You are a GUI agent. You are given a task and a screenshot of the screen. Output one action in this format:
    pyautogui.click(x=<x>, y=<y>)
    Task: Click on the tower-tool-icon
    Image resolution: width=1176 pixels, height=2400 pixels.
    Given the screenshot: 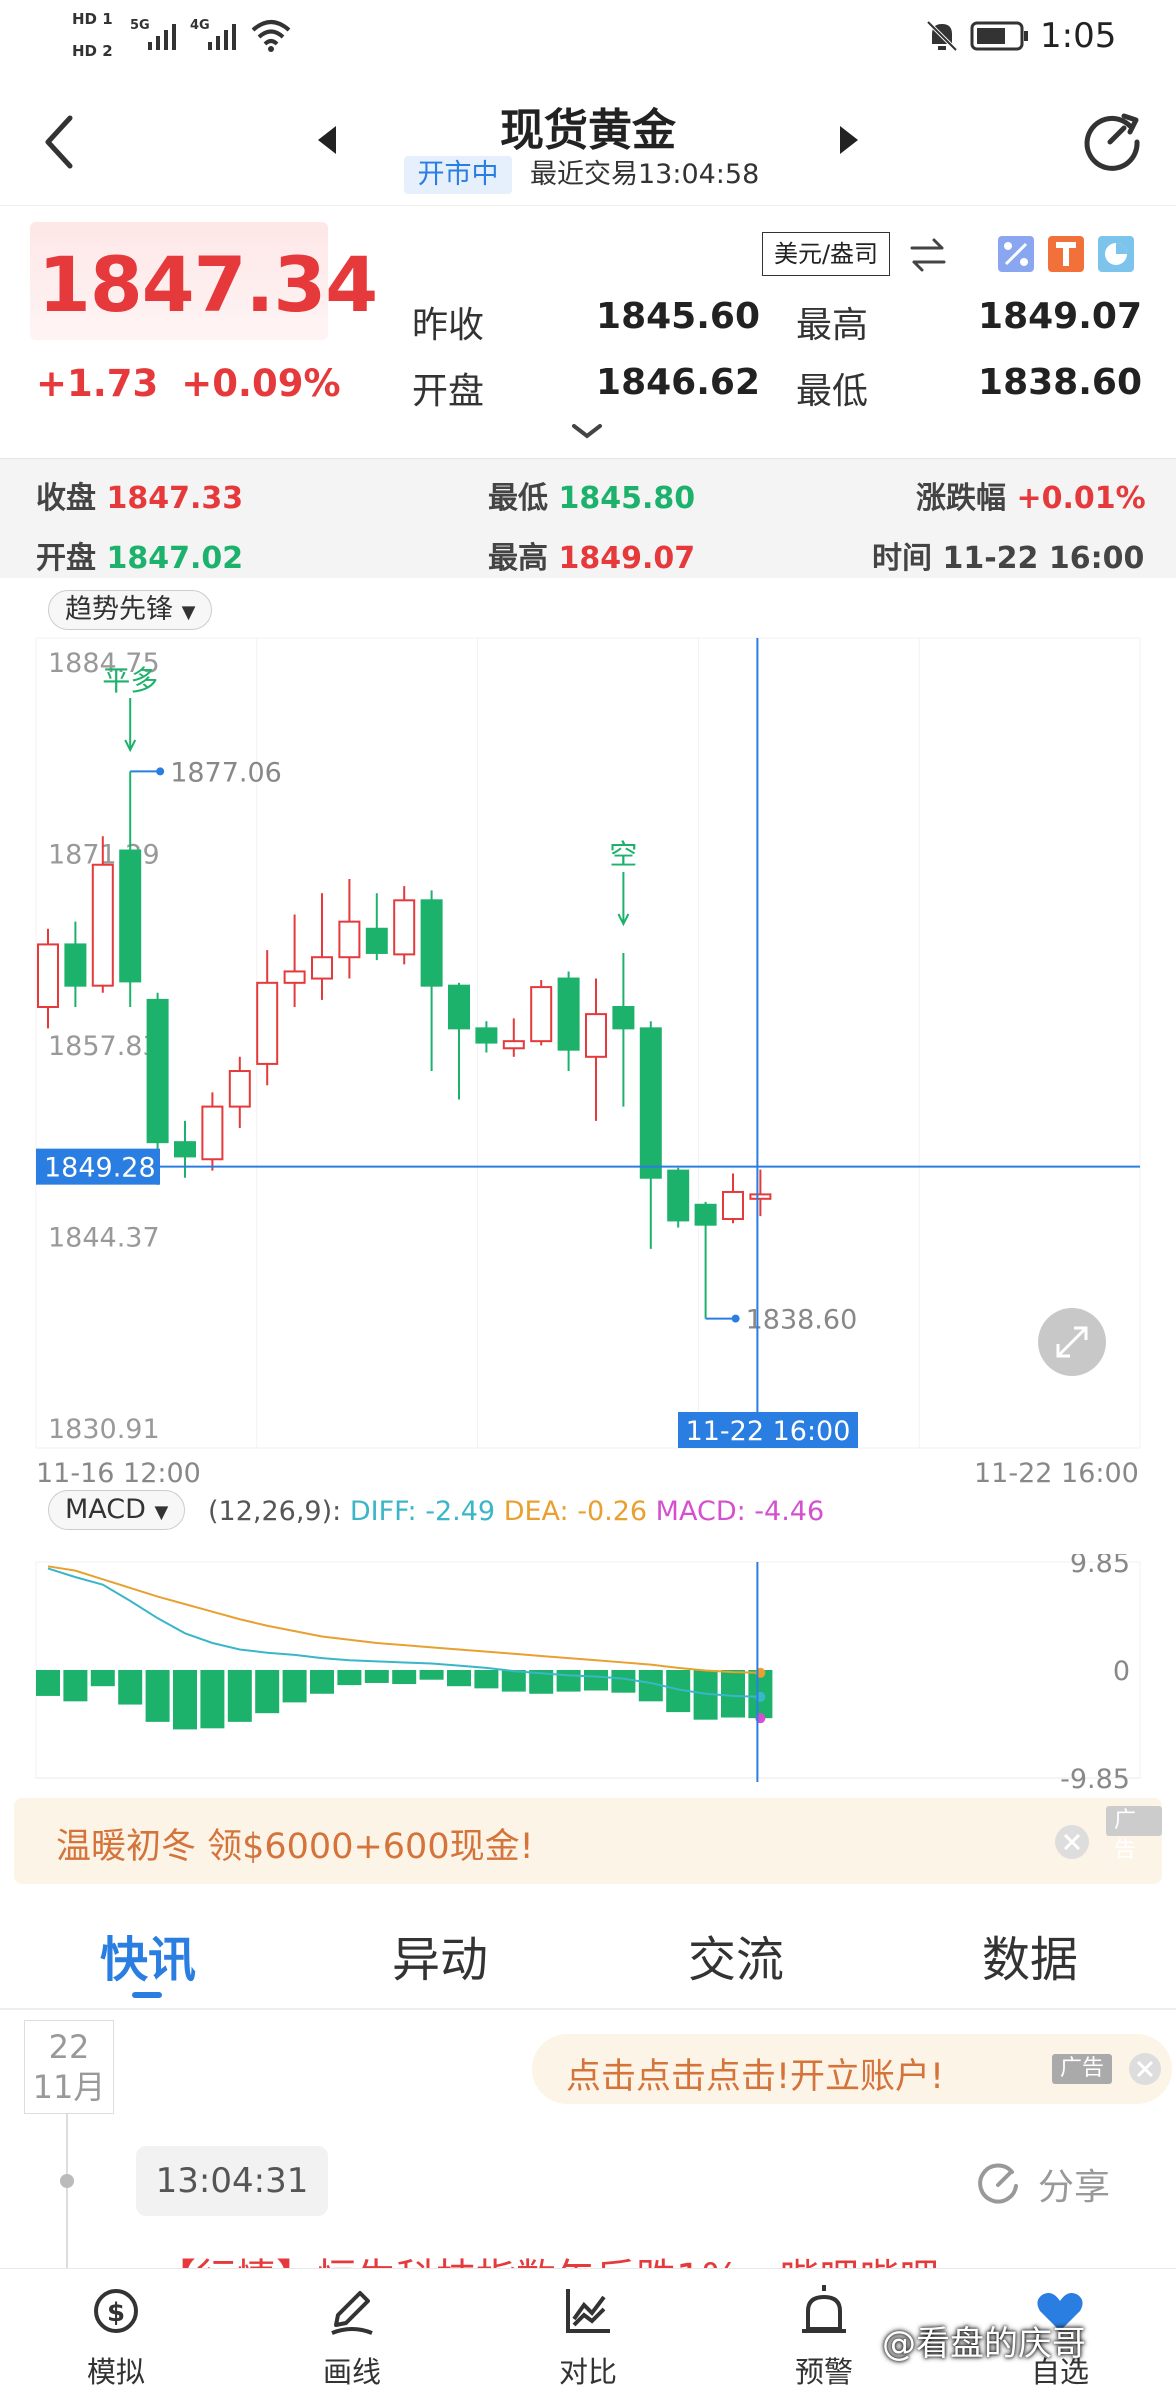 What is the action you would take?
    pyautogui.click(x=1066, y=254)
    